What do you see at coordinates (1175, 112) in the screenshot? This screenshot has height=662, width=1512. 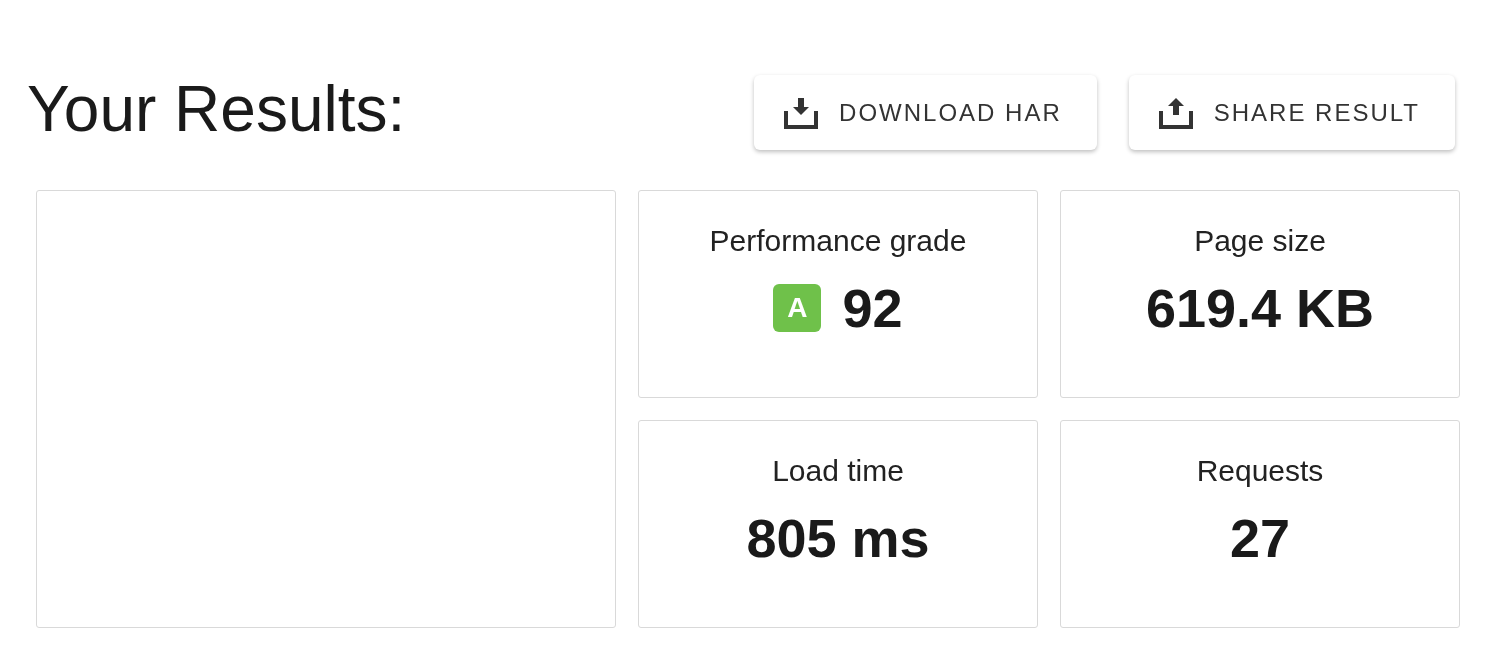 I see `upload-icon` at bounding box center [1175, 112].